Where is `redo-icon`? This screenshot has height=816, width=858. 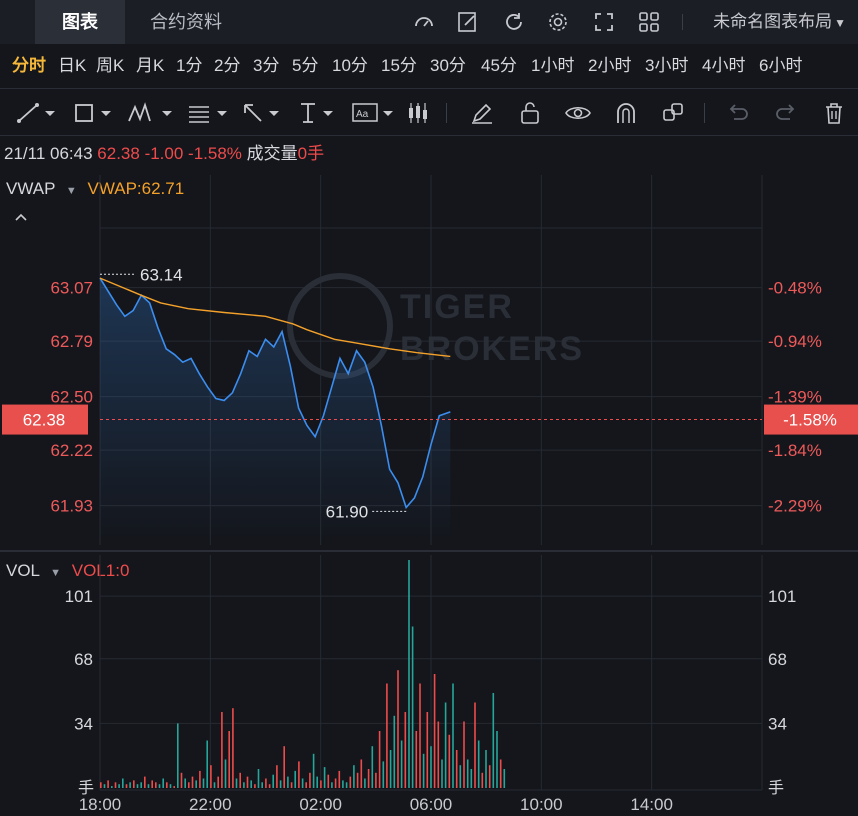 redo-icon is located at coordinates (786, 113).